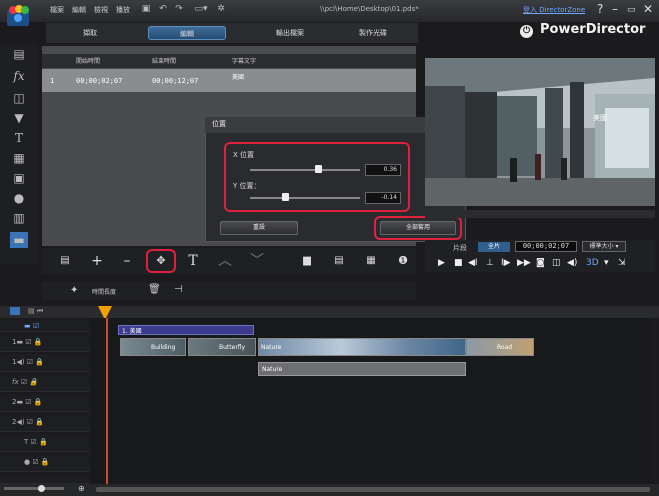  Describe the element at coordinates (219, 124) in the screenshot. I see `dialog-title: 位置` at that location.